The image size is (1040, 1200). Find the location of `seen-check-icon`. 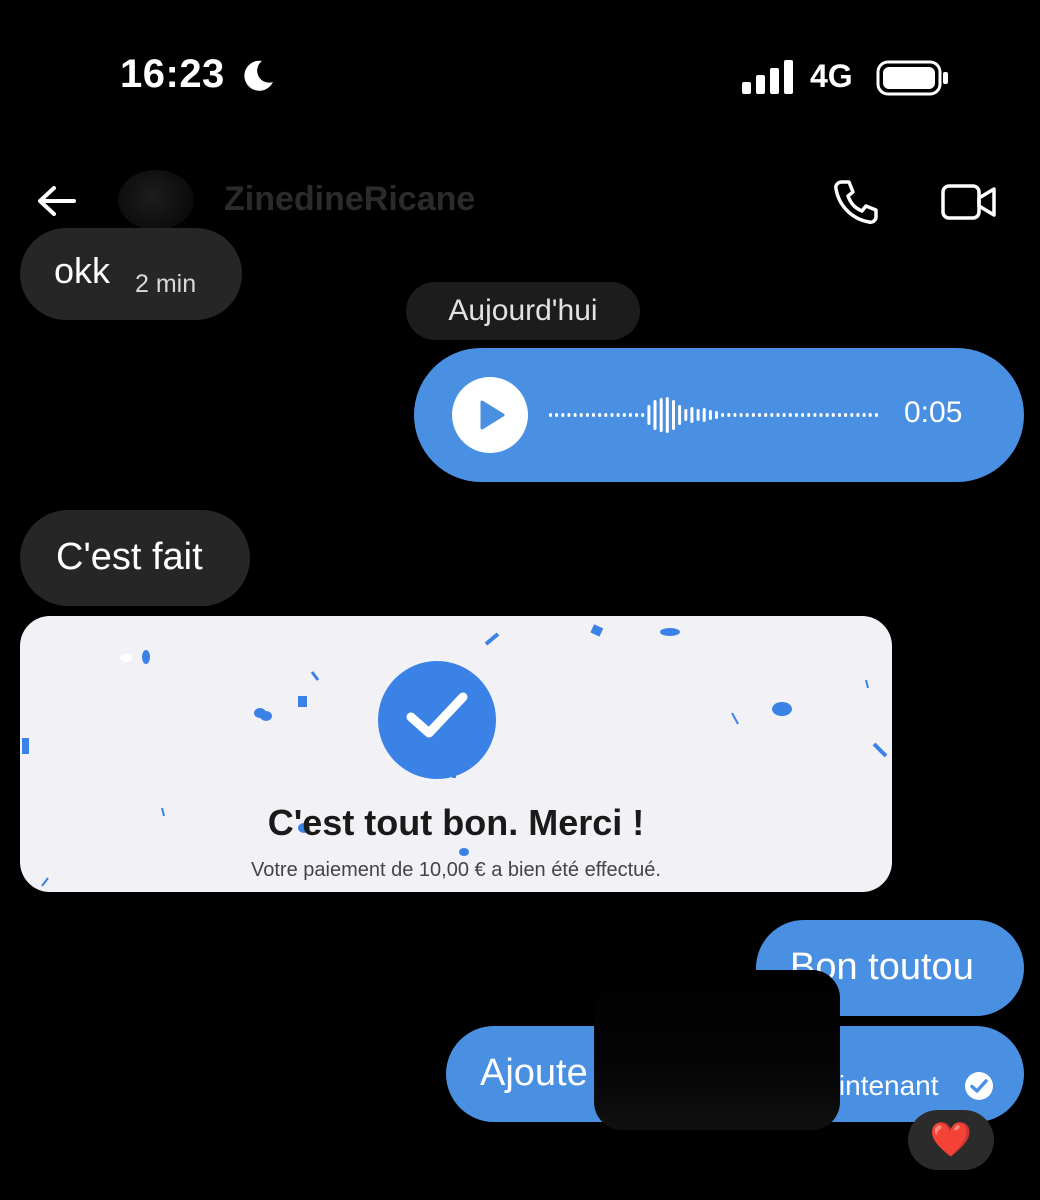

seen-check-icon is located at coordinates (979, 1086).